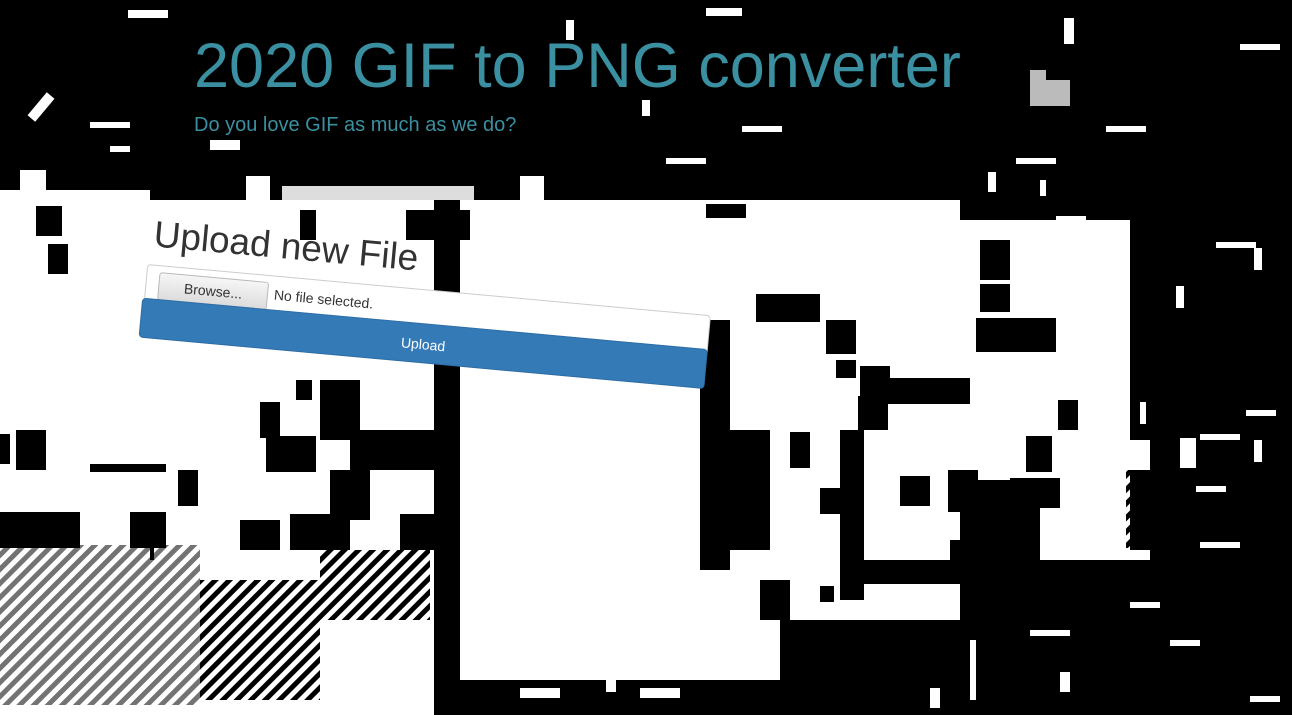 Image resolution: width=1292 pixels, height=715 pixels. What do you see at coordinates (355, 125) in the screenshot?
I see `site-subtitle: Do you love GIF as much as we do?` at bounding box center [355, 125].